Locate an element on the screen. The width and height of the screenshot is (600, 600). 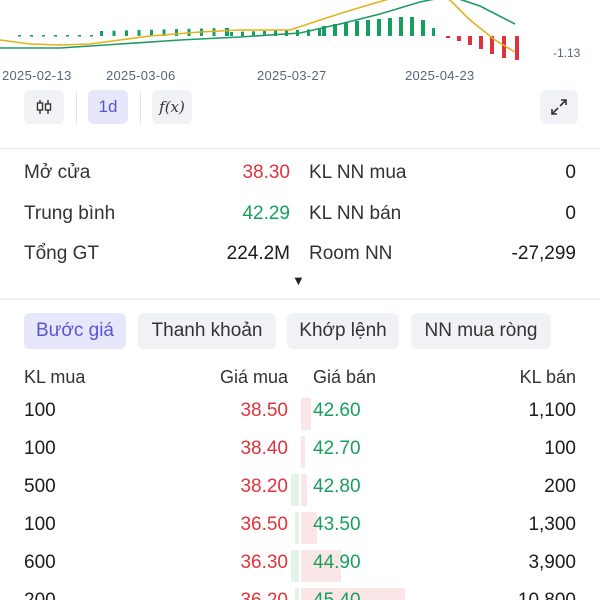
tab-foreign-net-buy: NN mua ròng is located at coordinates (481, 331).